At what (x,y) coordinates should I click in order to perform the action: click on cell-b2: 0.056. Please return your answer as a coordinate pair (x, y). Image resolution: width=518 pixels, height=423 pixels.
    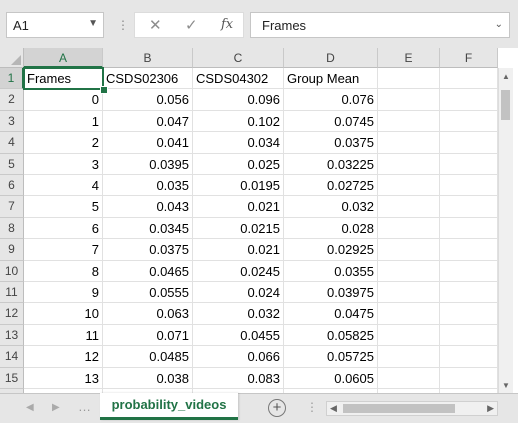
    Looking at the image, I should click on (148, 100).